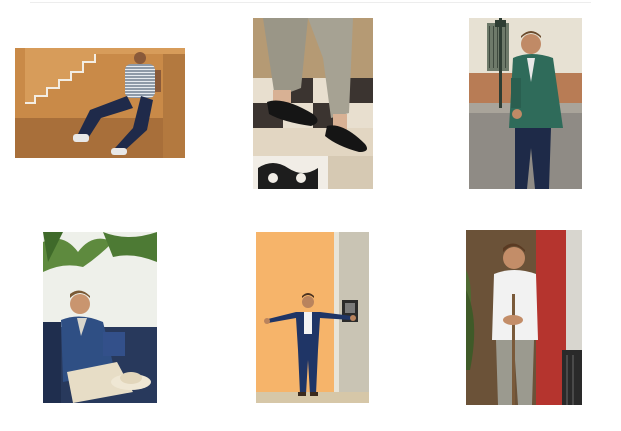 This screenshot has height=431, width=621. I want to click on photo-2-image, so click(313, 103).